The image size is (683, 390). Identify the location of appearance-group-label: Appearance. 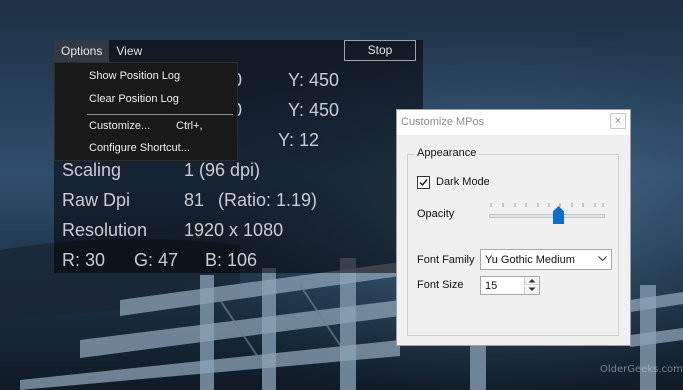
(447, 153).